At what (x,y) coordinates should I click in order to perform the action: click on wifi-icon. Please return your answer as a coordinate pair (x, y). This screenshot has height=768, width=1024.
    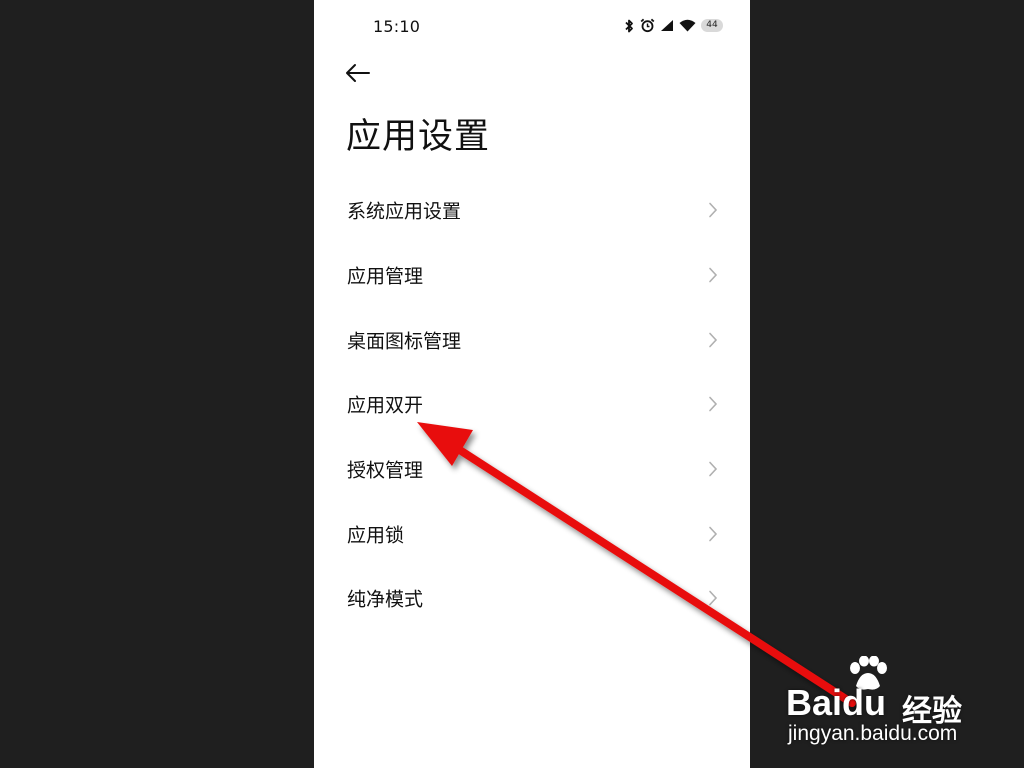
    Looking at the image, I should click on (687, 25).